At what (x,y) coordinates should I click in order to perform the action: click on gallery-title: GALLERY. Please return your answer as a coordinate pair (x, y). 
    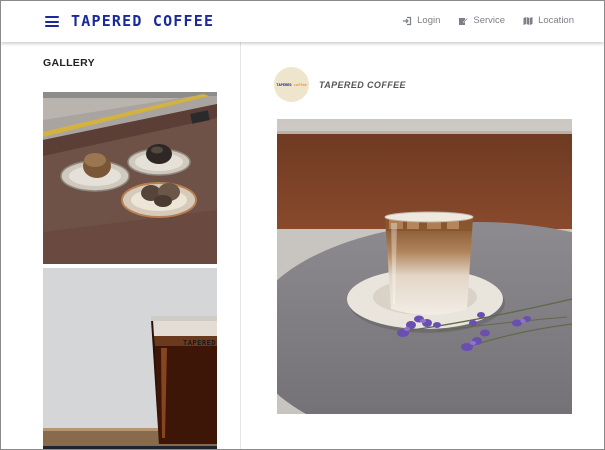
    Looking at the image, I should click on (69, 63).